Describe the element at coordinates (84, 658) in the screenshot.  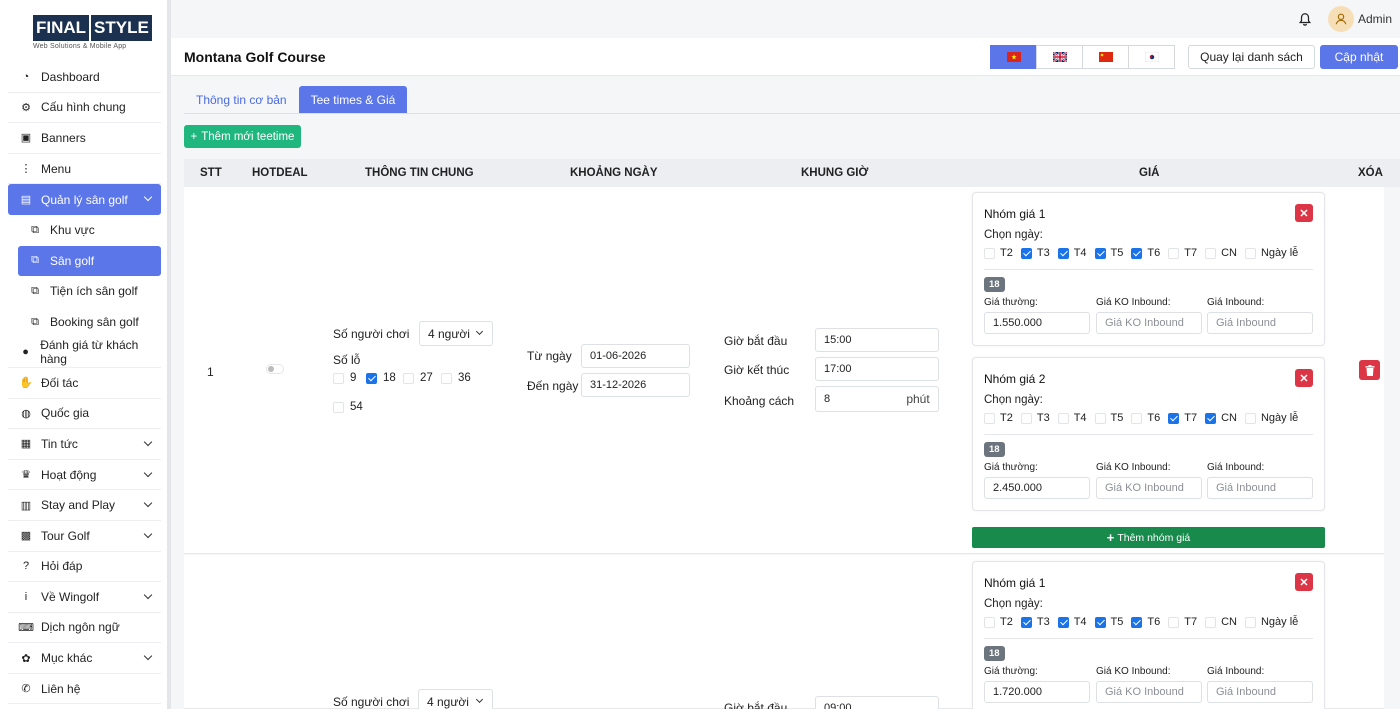
I see `sidebar-item-others: ✿ Mục khác` at that location.